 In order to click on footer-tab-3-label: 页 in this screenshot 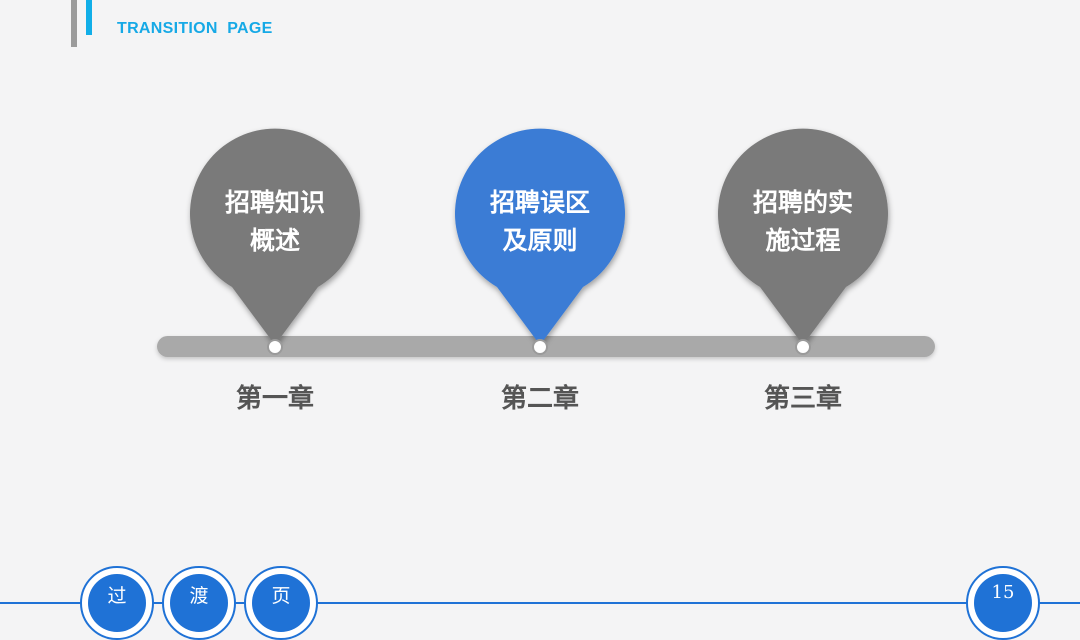, I will do `click(281, 596)`.